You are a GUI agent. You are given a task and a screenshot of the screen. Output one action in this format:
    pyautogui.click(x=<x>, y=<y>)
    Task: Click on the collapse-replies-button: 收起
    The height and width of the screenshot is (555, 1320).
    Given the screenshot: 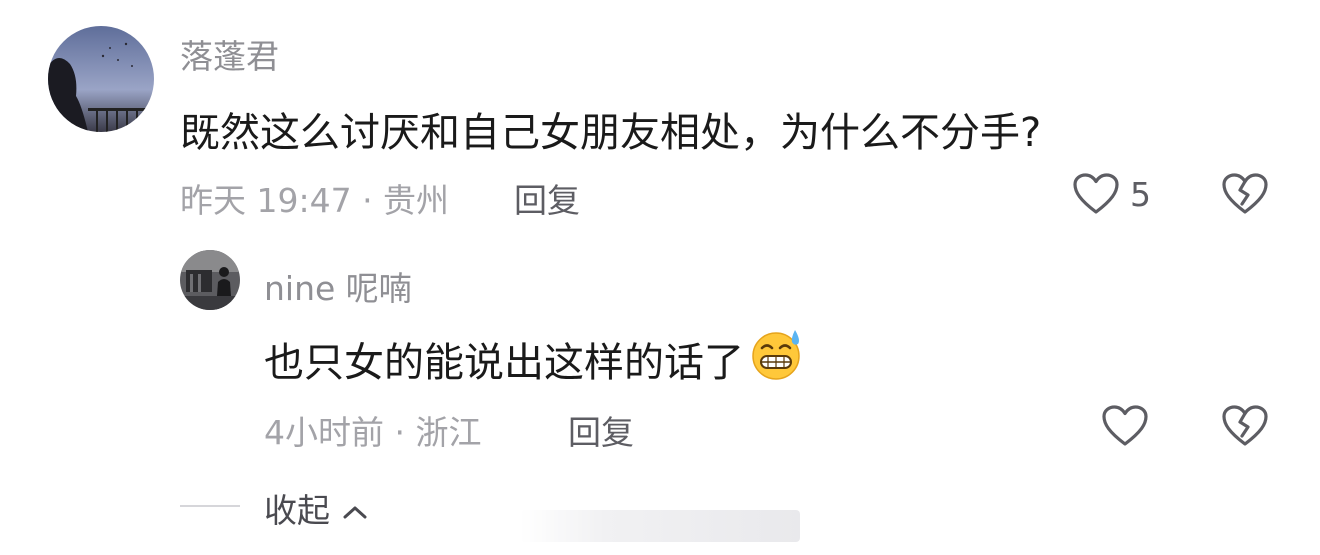 What is the action you would take?
    pyautogui.click(x=316, y=508)
    